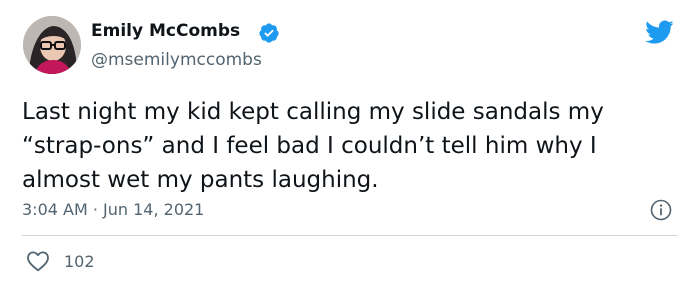  Describe the element at coordinates (79, 261) in the screenshot. I see `like-count: 102` at that location.